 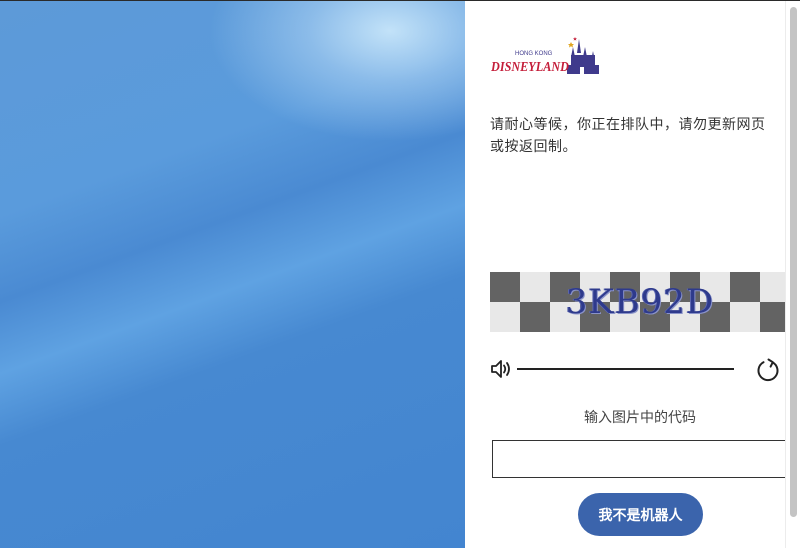 I want to click on scrollbar-thumb, so click(x=793, y=262).